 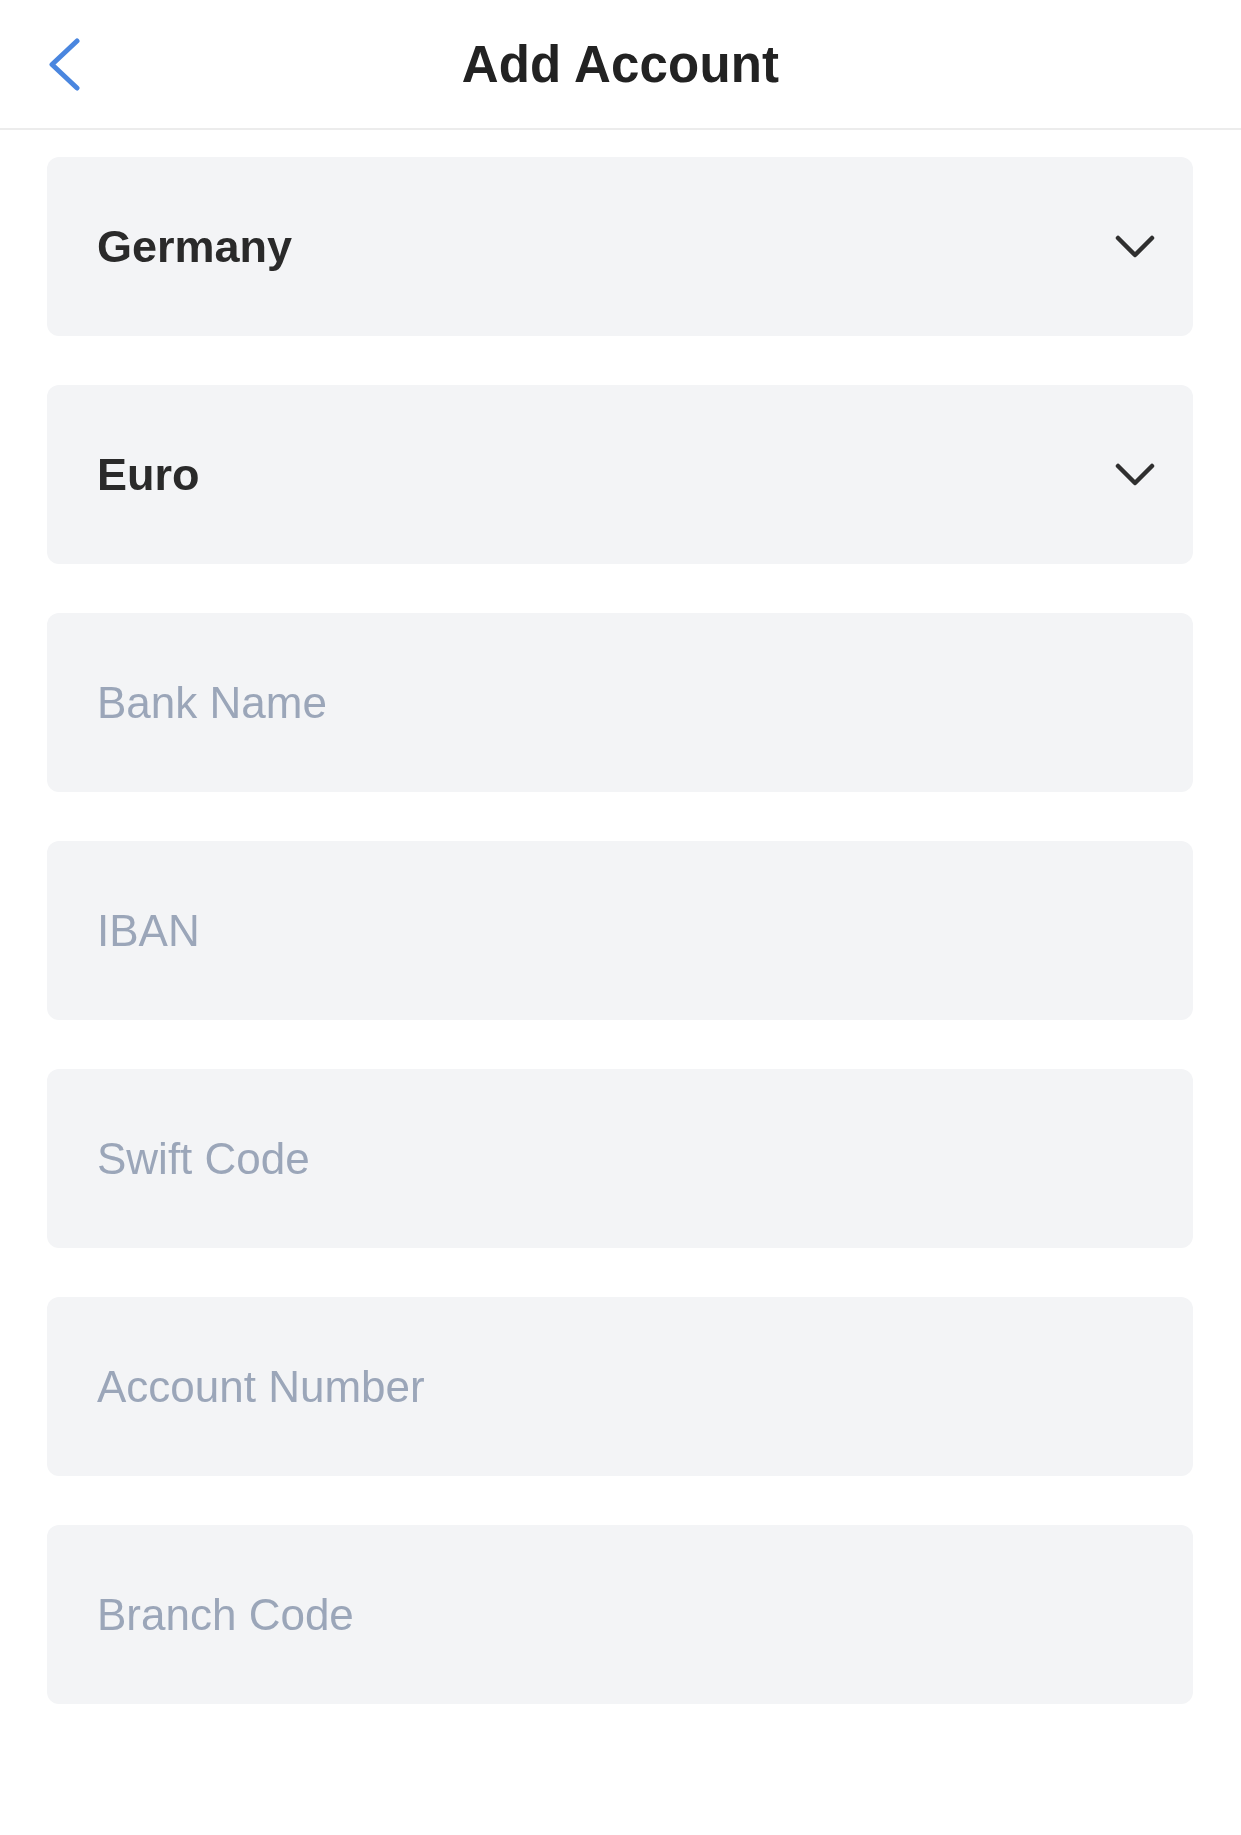 I want to click on back-icon, so click(x=64, y=64).